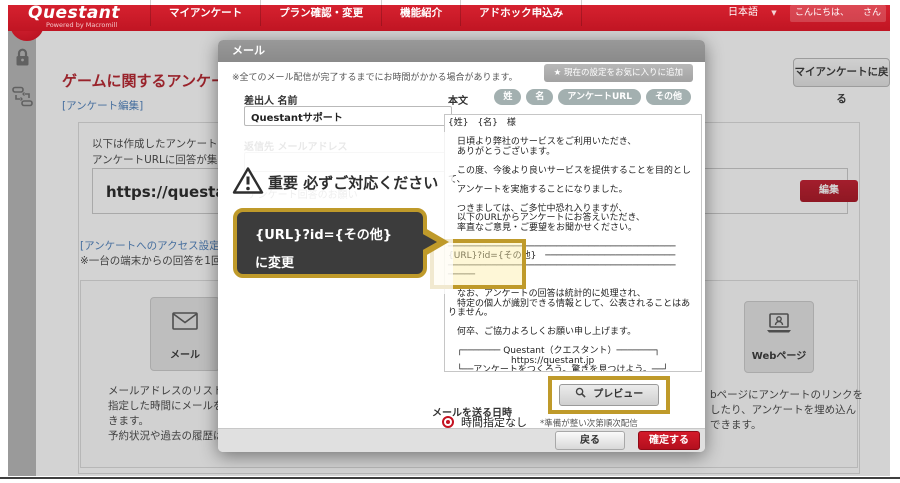  Describe the element at coordinates (623, 73) in the screenshot. I see `add-to-favorites-label: 現在の設定をお気に入りに追加` at that location.